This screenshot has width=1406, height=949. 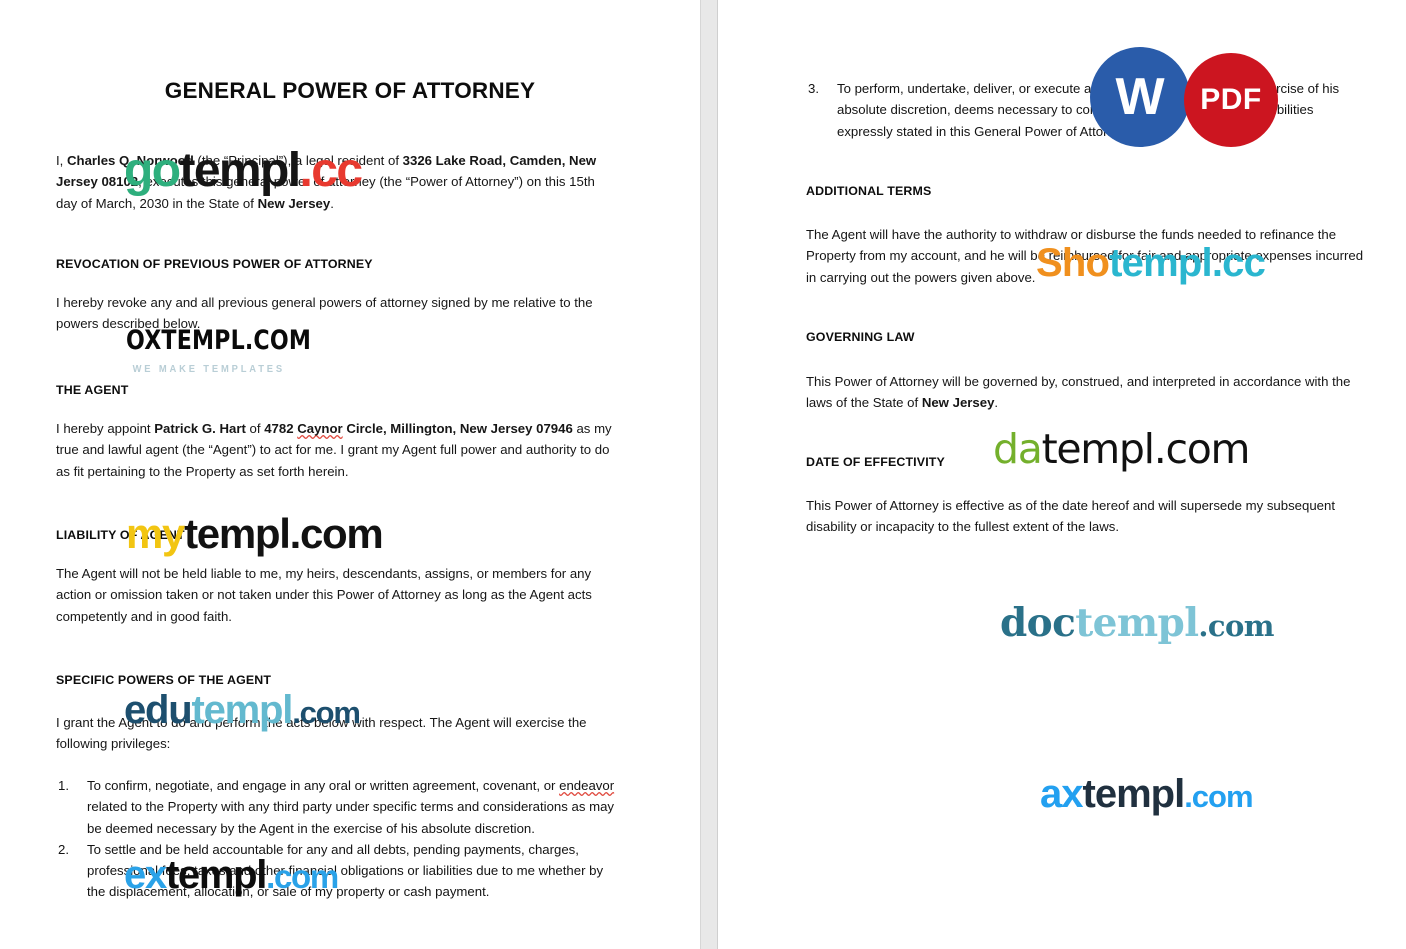 What do you see at coordinates (63, 849) in the screenshot?
I see `list-item-number: 2.` at bounding box center [63, 849].